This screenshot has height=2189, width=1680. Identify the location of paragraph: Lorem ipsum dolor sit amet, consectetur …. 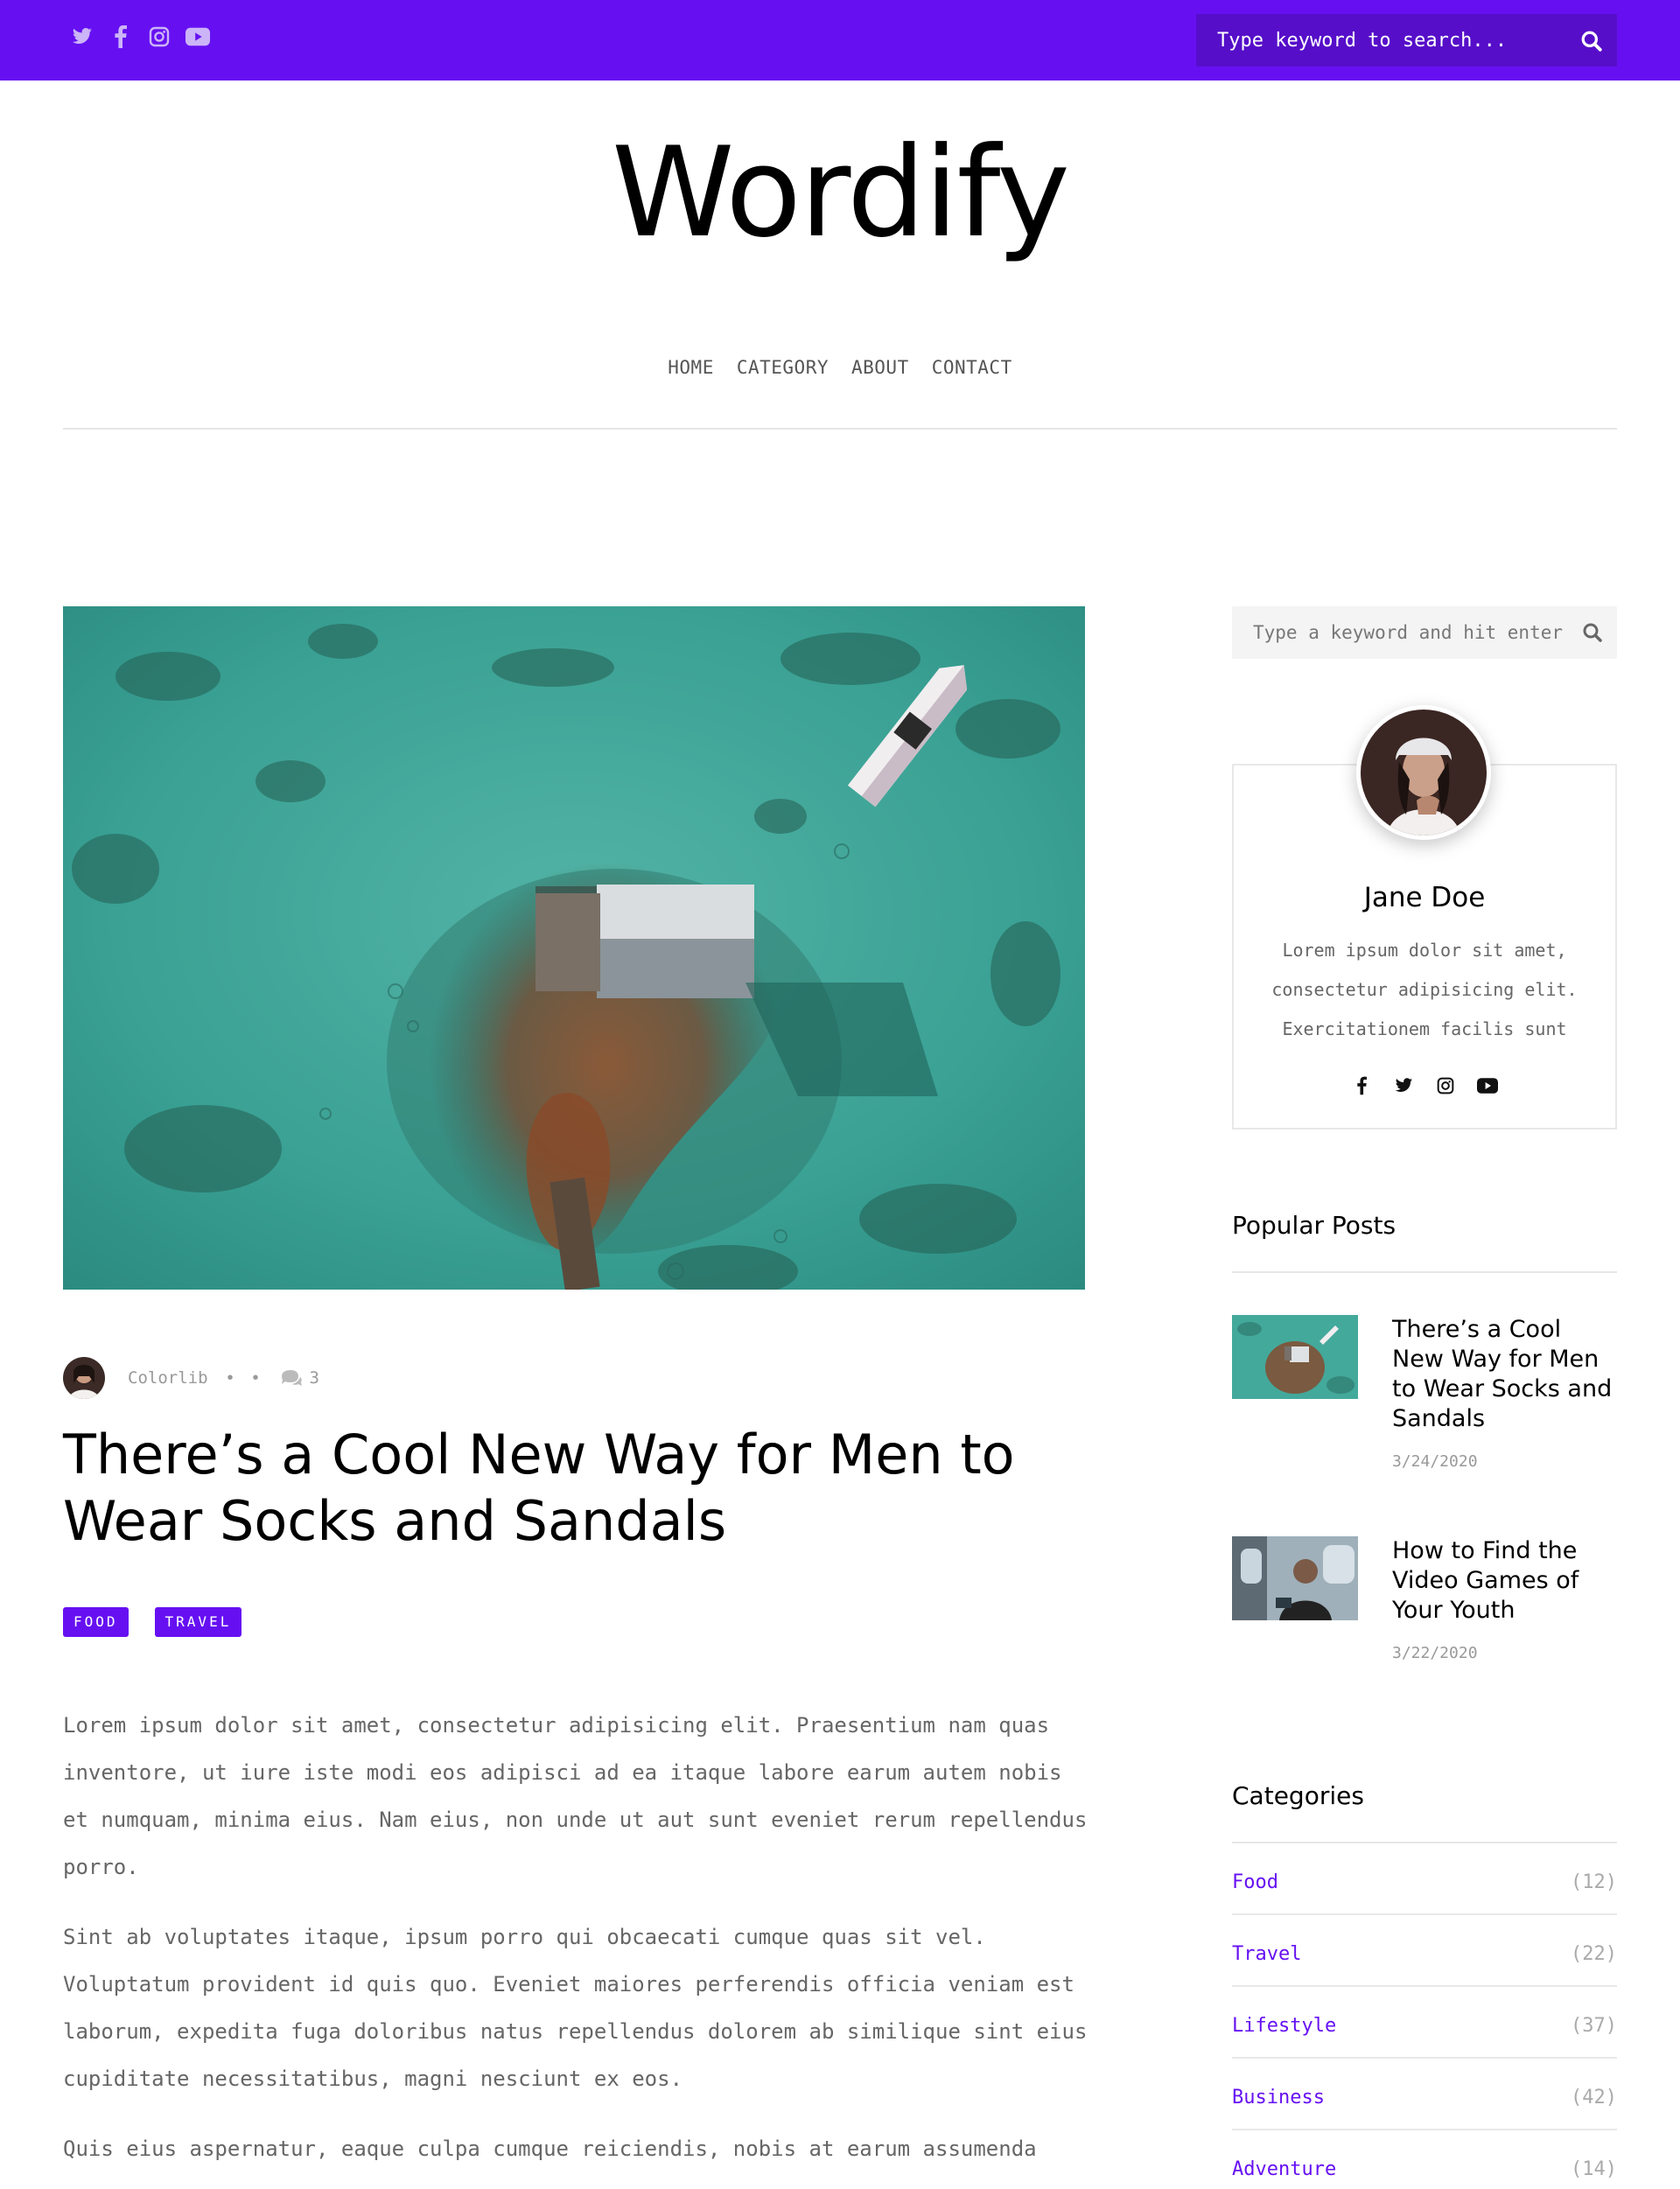
(575, 1796).